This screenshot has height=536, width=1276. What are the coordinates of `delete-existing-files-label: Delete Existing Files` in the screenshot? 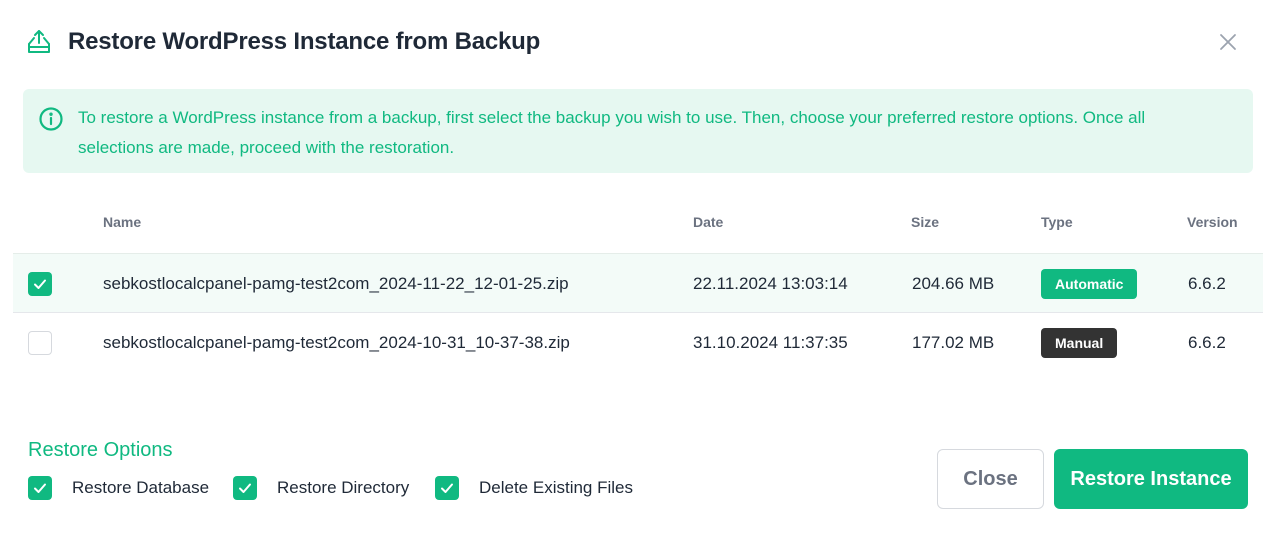 It's located at (556, 487).